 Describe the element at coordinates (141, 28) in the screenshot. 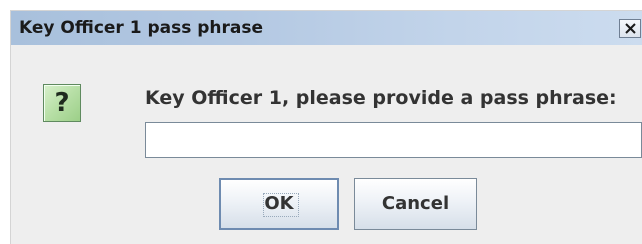

I see `dialog-title: Key Officer 1 pass phrase` at that location.